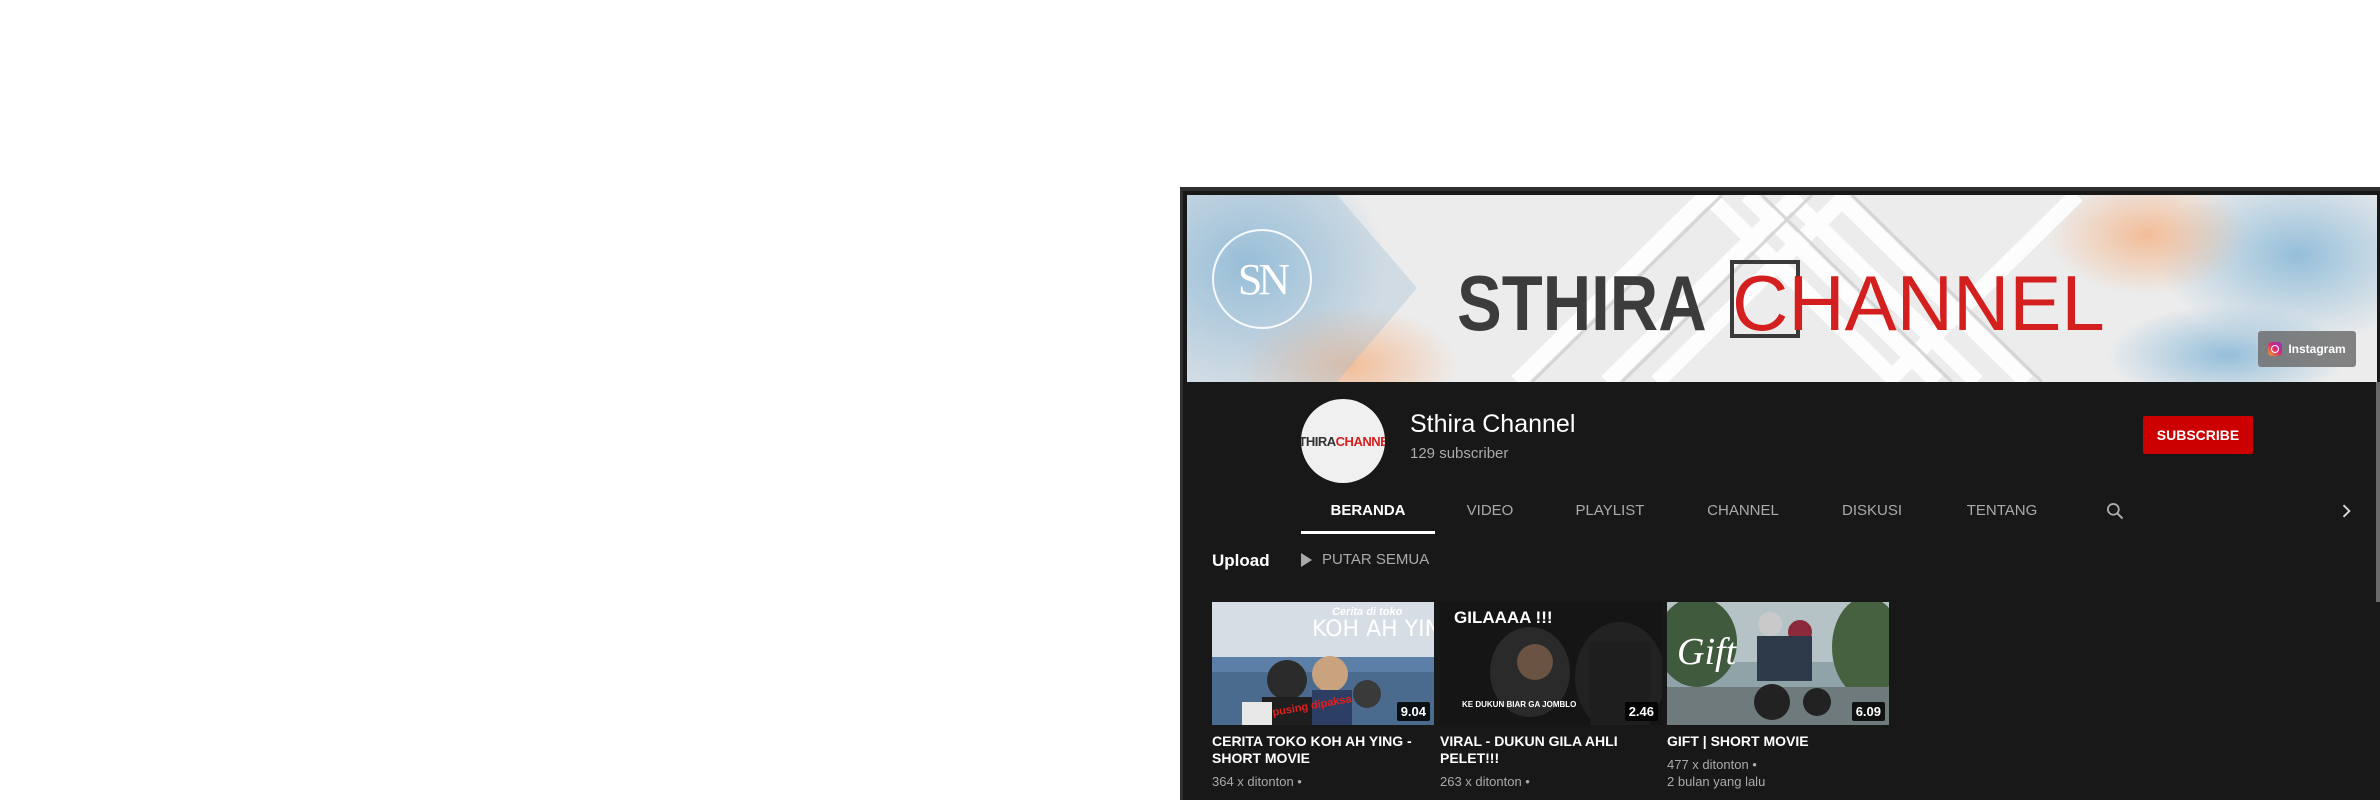  Describe the element at coordinates (1778, 741) in the screenshot. I see `video-title: GIFT | SHORT MOVIE` at that location.